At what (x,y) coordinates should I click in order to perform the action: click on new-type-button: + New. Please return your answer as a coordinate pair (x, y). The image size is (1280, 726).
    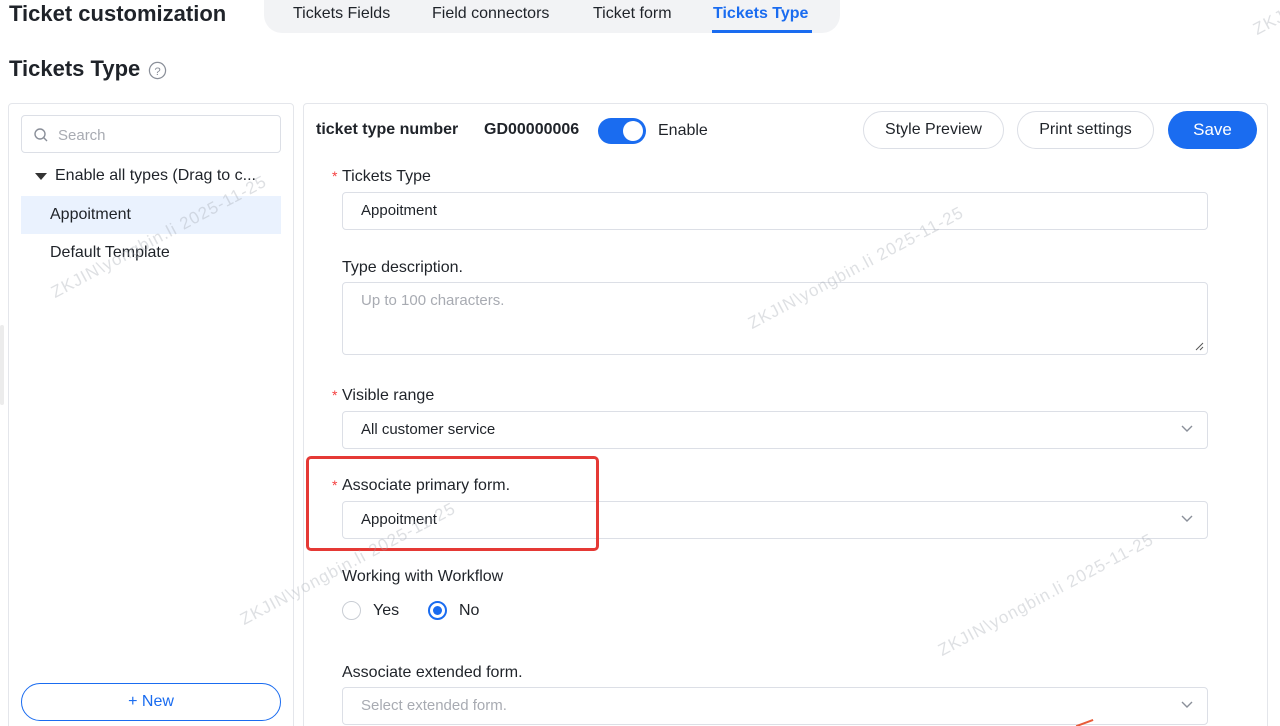
    Looking at the image, I should click on (151, 702).